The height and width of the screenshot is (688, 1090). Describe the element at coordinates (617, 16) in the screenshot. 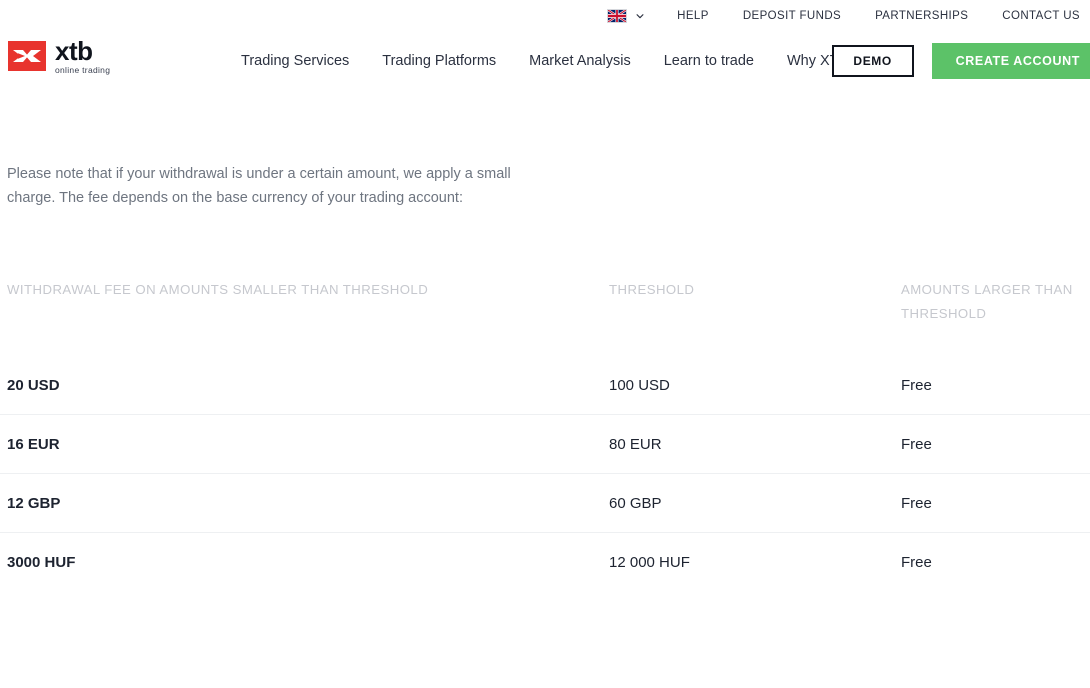

I see `uk-flag-icon` at that location.